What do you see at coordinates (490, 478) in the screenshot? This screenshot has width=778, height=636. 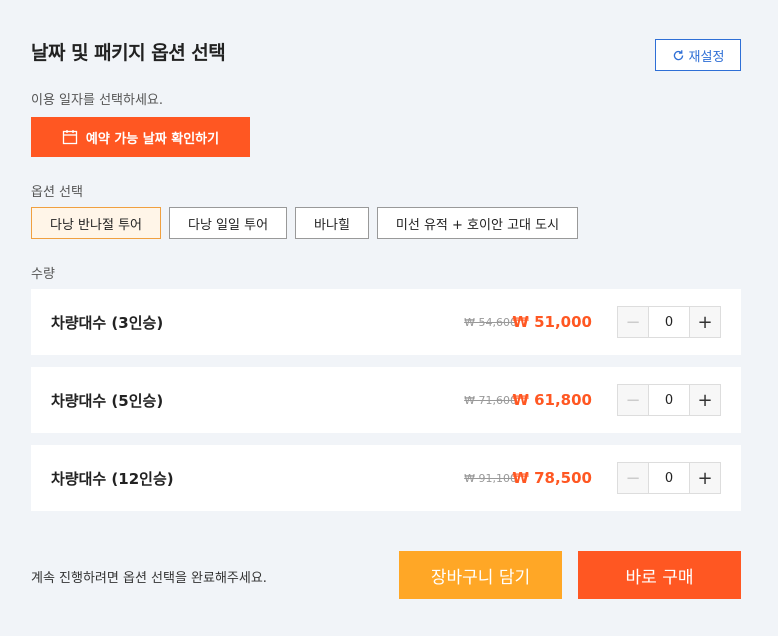 I see `original-price: ₩ 91,100` at bounding box center [490, 478].